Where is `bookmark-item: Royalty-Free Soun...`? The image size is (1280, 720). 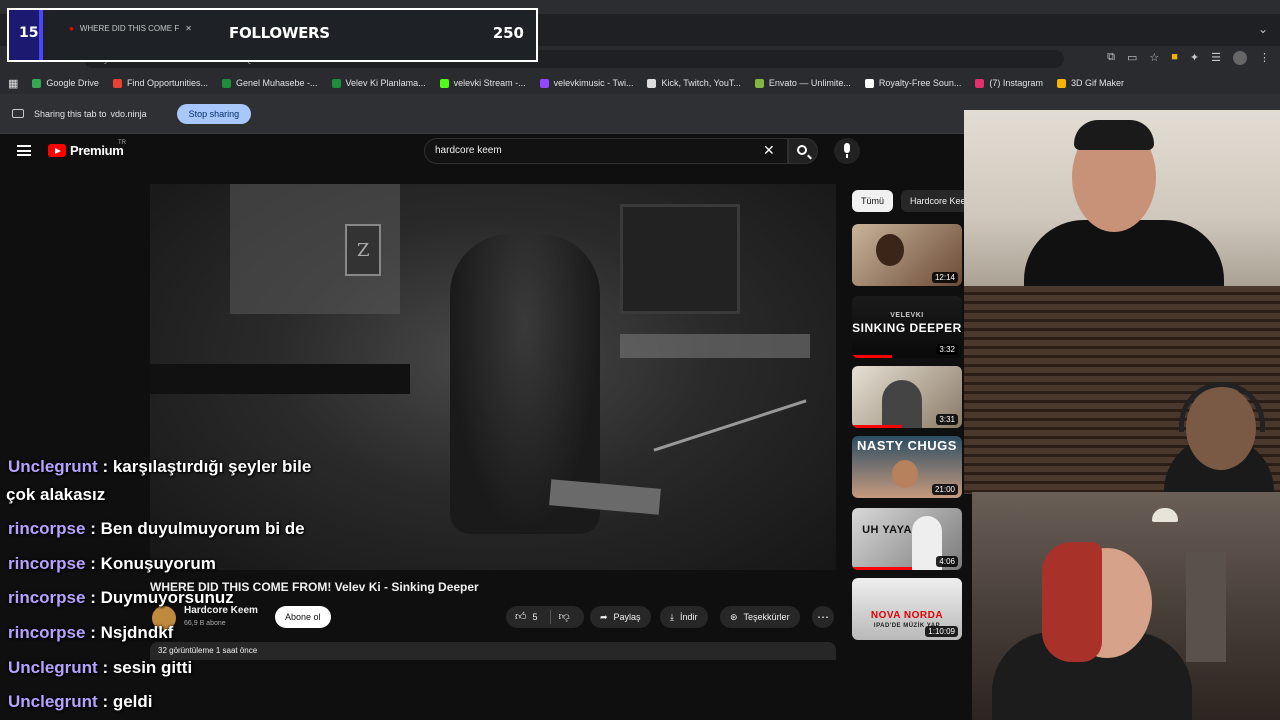
bookmark-item: Royalty-Free Soun... is located at coordinates (912, 83).